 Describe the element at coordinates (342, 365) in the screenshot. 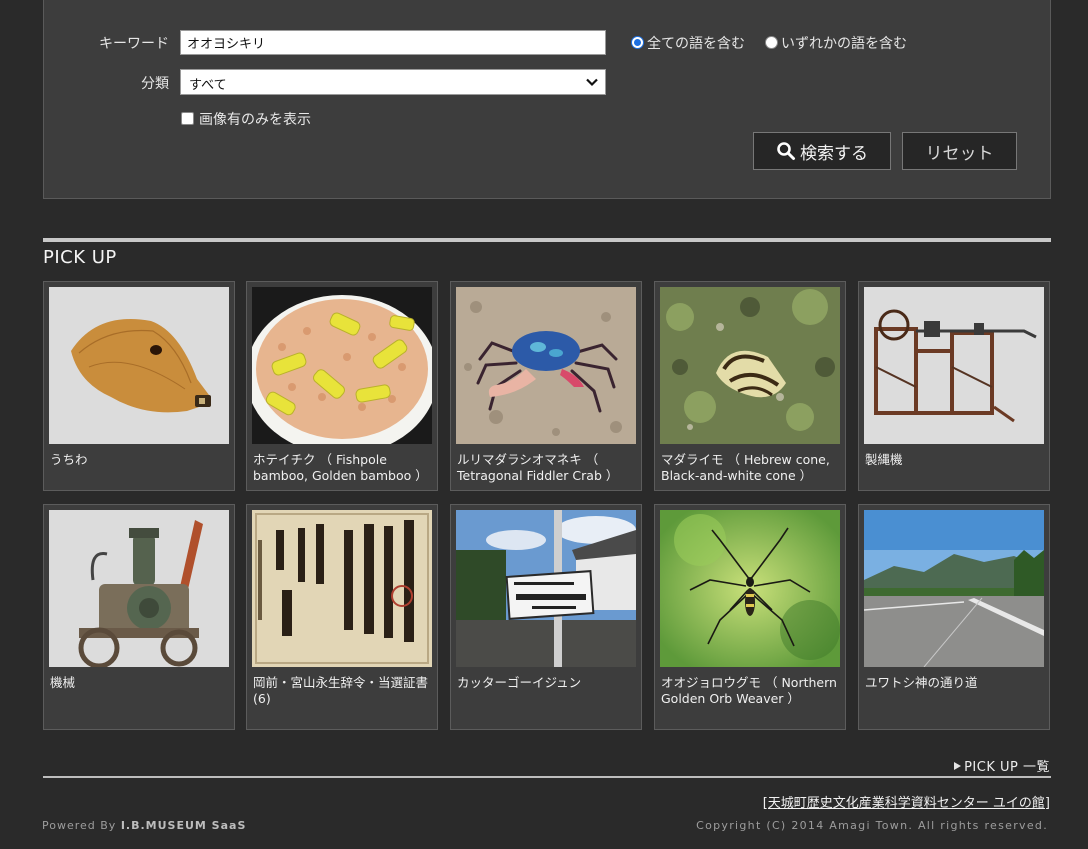

I see `rice-bowl-image` at that location.